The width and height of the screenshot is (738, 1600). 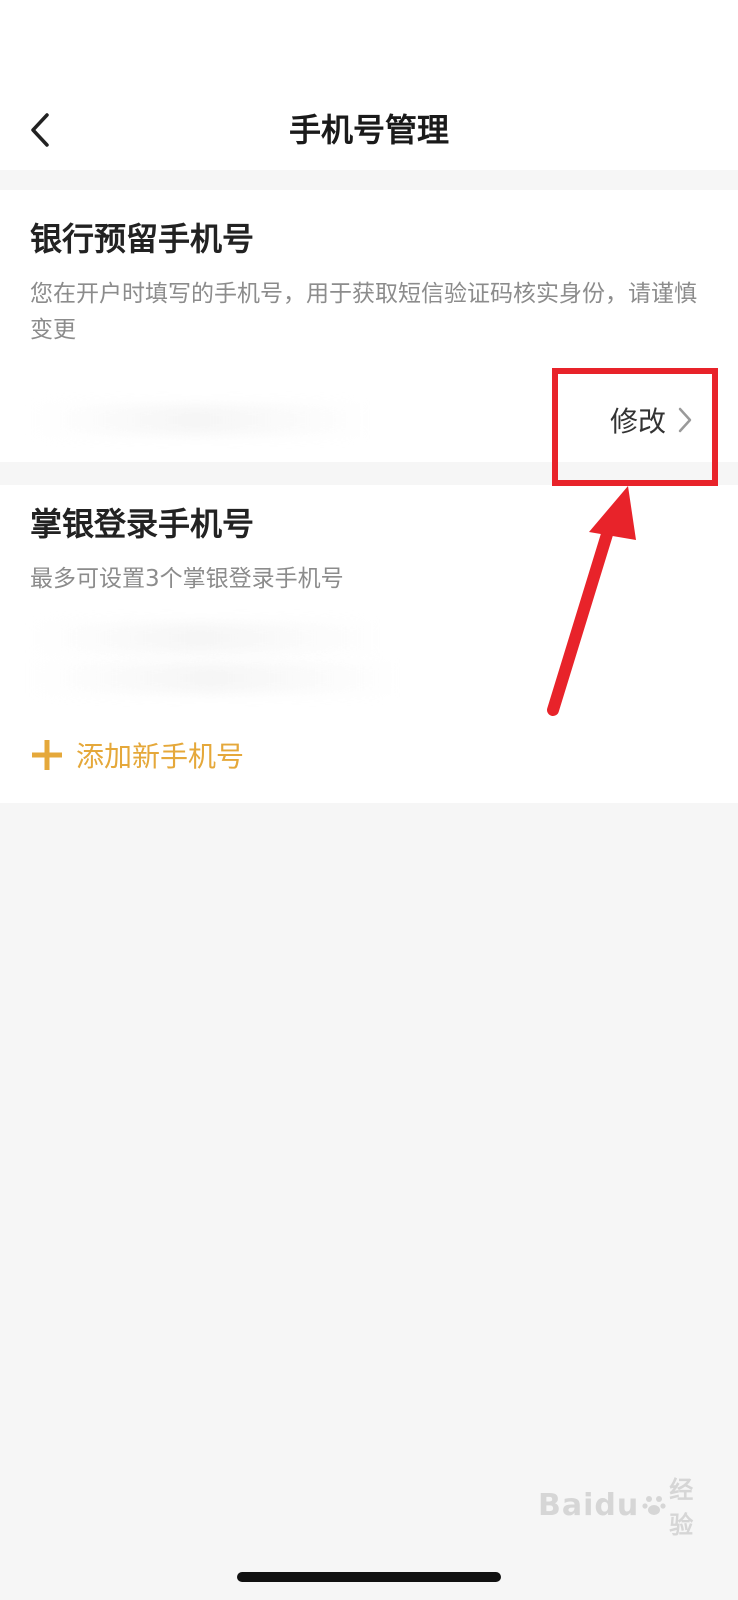 I want to click on watermark-text: 经验, so click(x=682, y=1507).